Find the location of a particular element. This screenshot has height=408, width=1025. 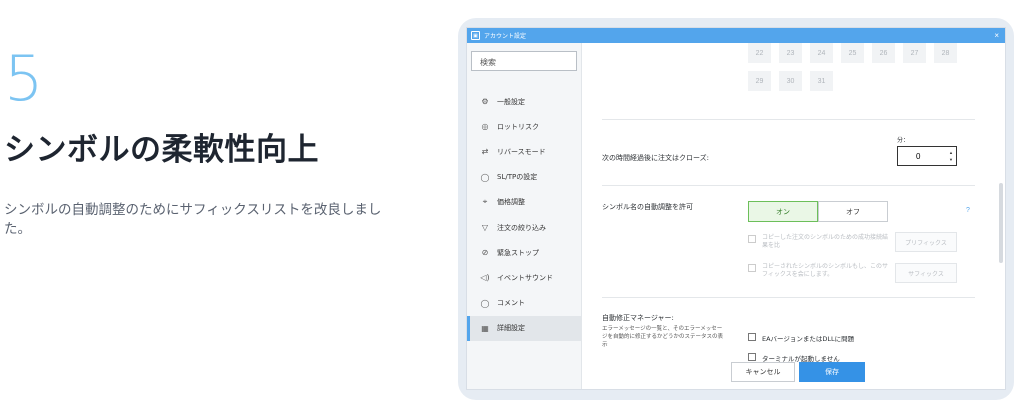

sidebar-item: ◁) イベントサウンド is located at coordinates (524, 277).